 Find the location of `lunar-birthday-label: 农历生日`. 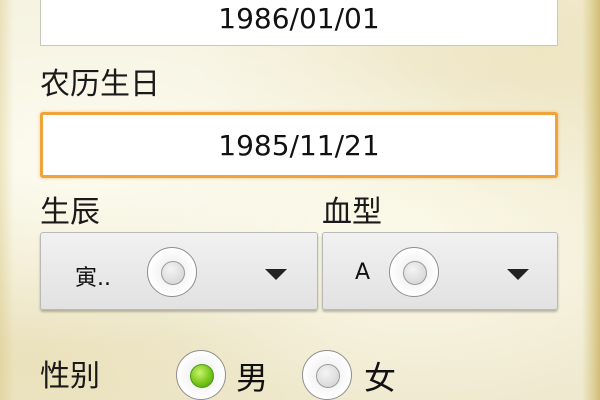

lunar-birthday-label: 农历生日 is located at coordinates (100, 84).